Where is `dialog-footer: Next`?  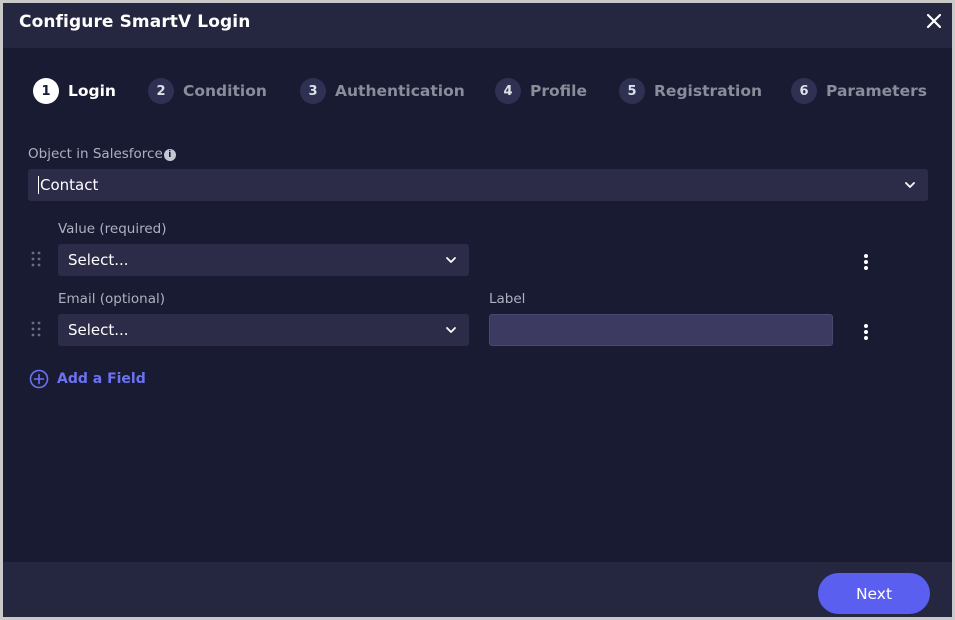 dialog-footer: Next is located at coordinates (477, 589).